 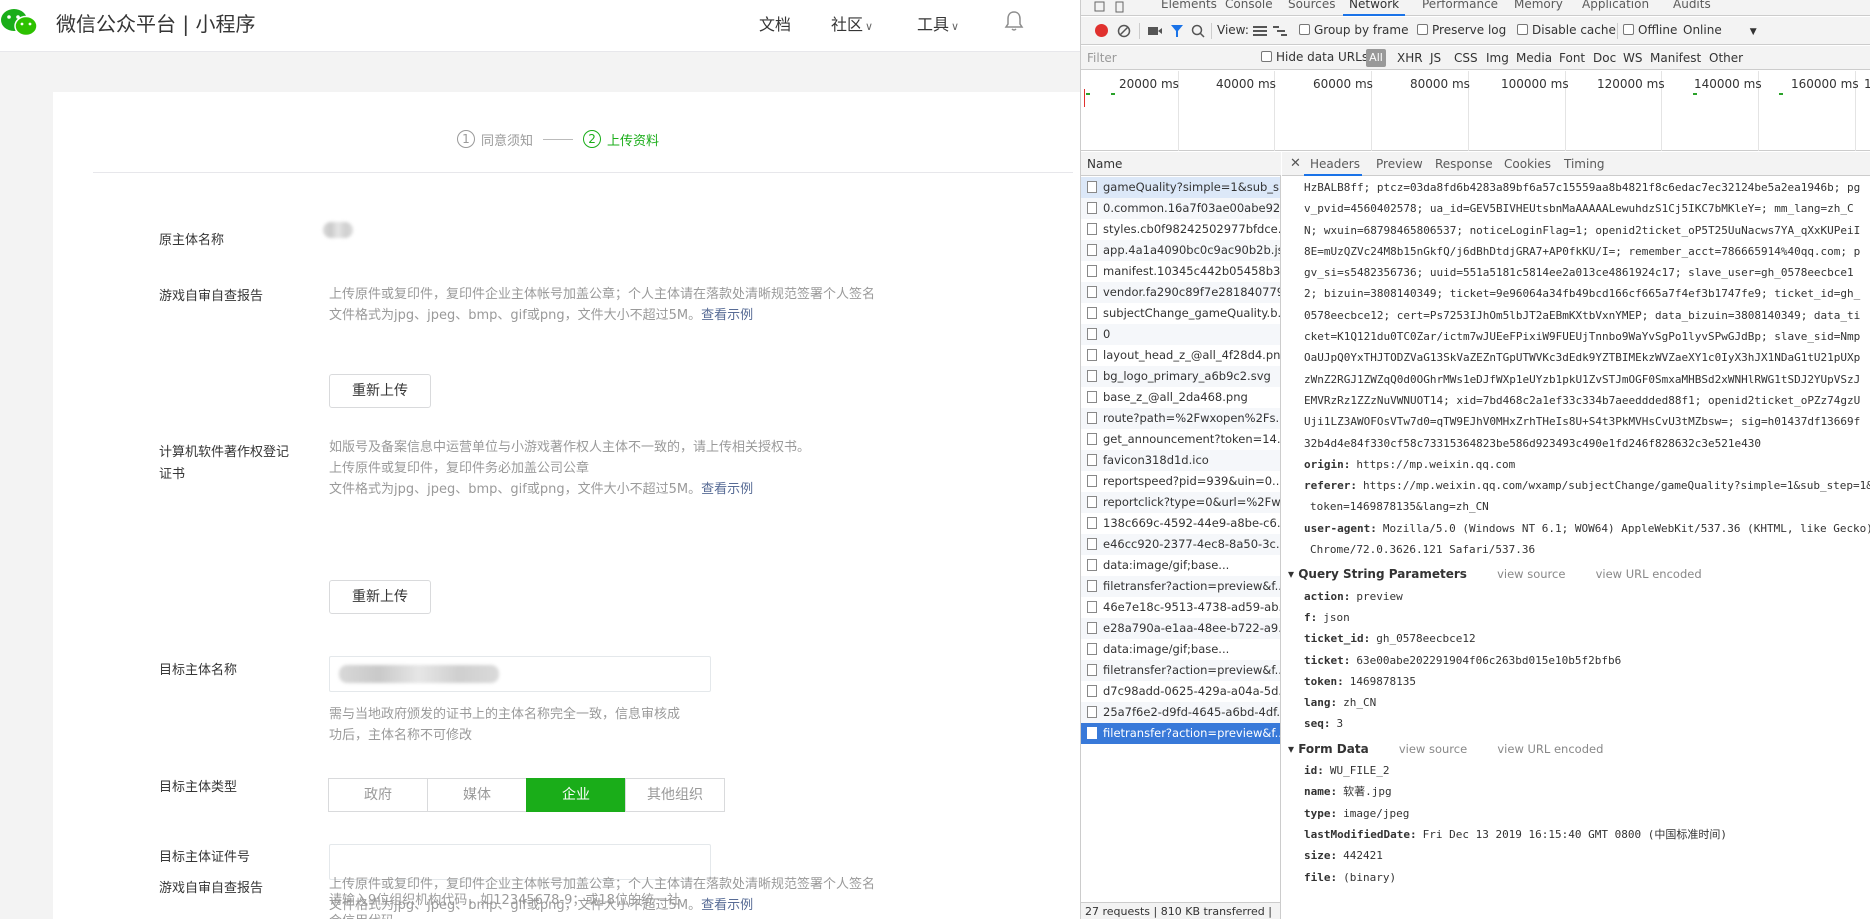 What do you see at coordinates (1101, 30) in the screenshot?
I see `record-icon` at bounding box center [1101, 30].